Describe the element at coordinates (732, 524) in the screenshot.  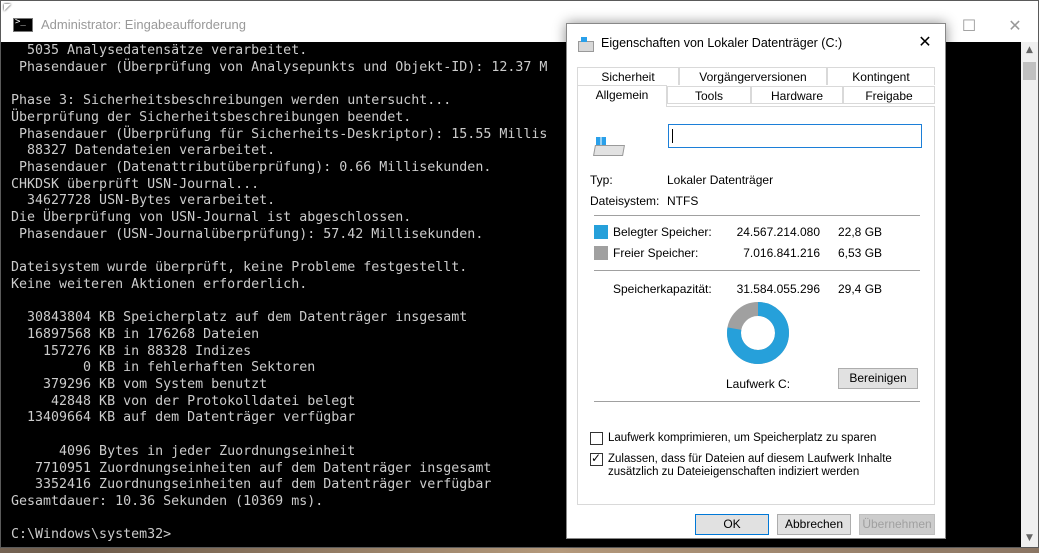
I see `ok-button: OK` at that location.